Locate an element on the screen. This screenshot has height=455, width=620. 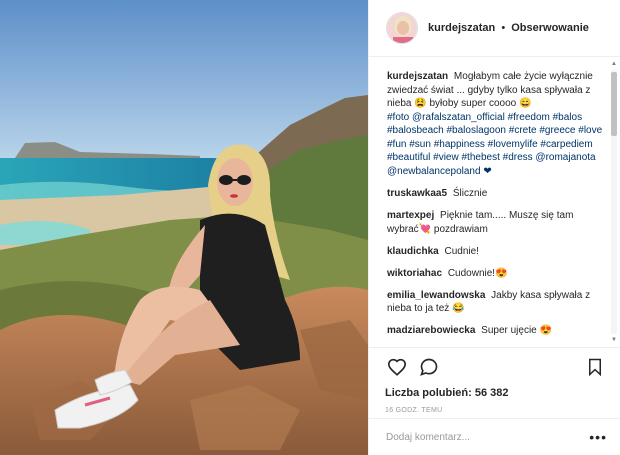
comment-username: truskawkaa5 is located at coordinates (417, 193).